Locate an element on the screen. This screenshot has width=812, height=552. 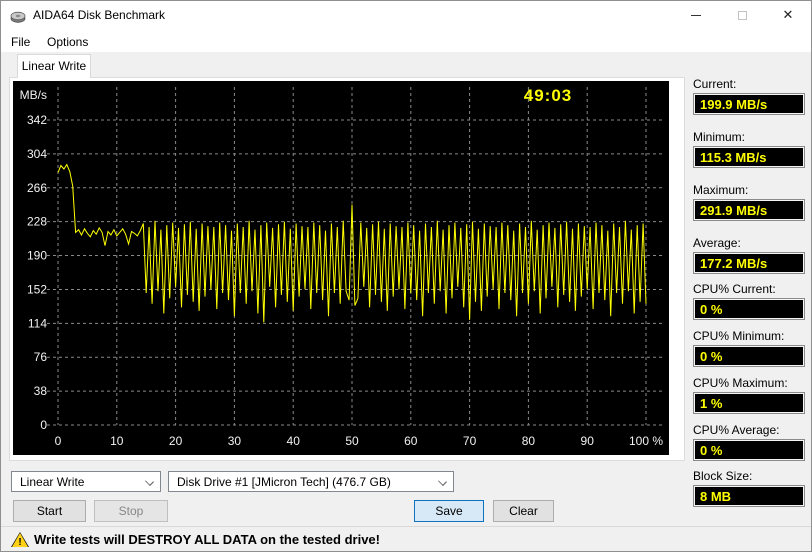
stat-label: CPU% Average: is located at coordinates (736, 430).